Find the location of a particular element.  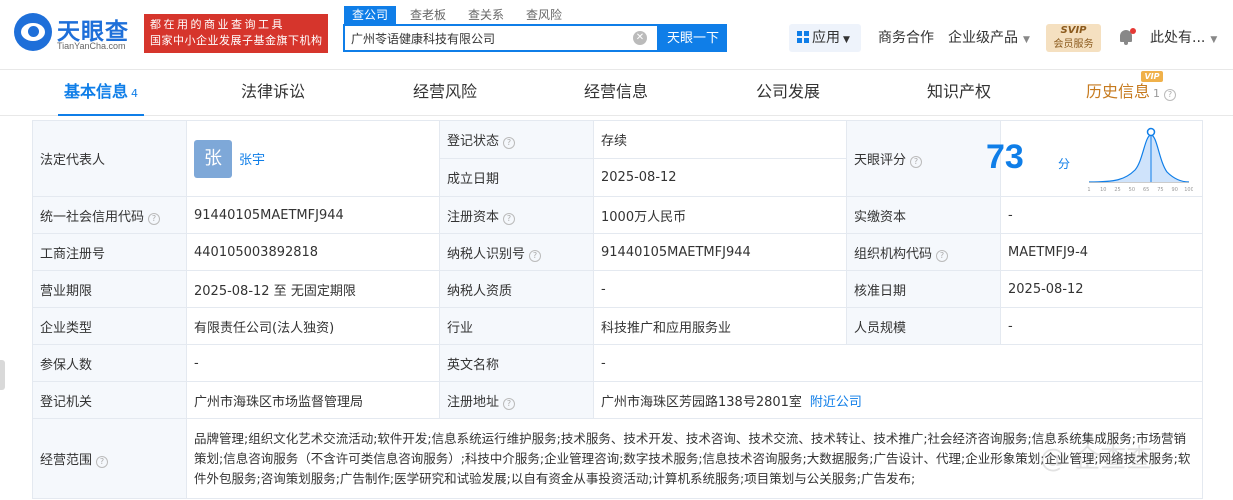

search-input is located at coordinates (485, 38).